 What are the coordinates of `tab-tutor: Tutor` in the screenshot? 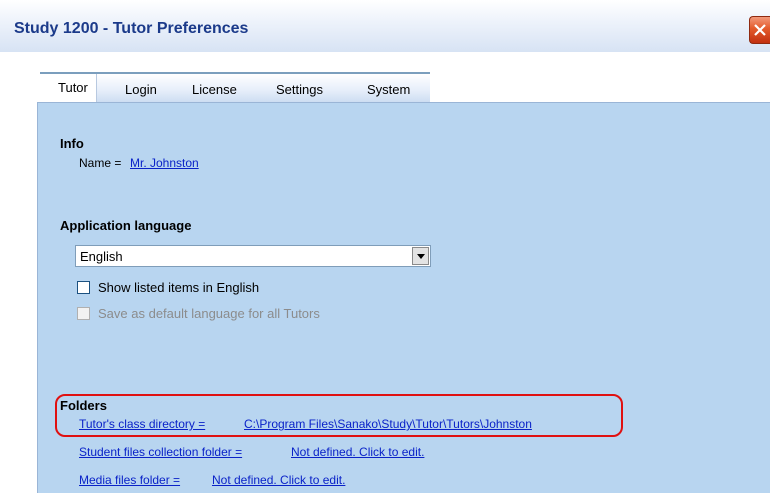 It's located at (73, 87).